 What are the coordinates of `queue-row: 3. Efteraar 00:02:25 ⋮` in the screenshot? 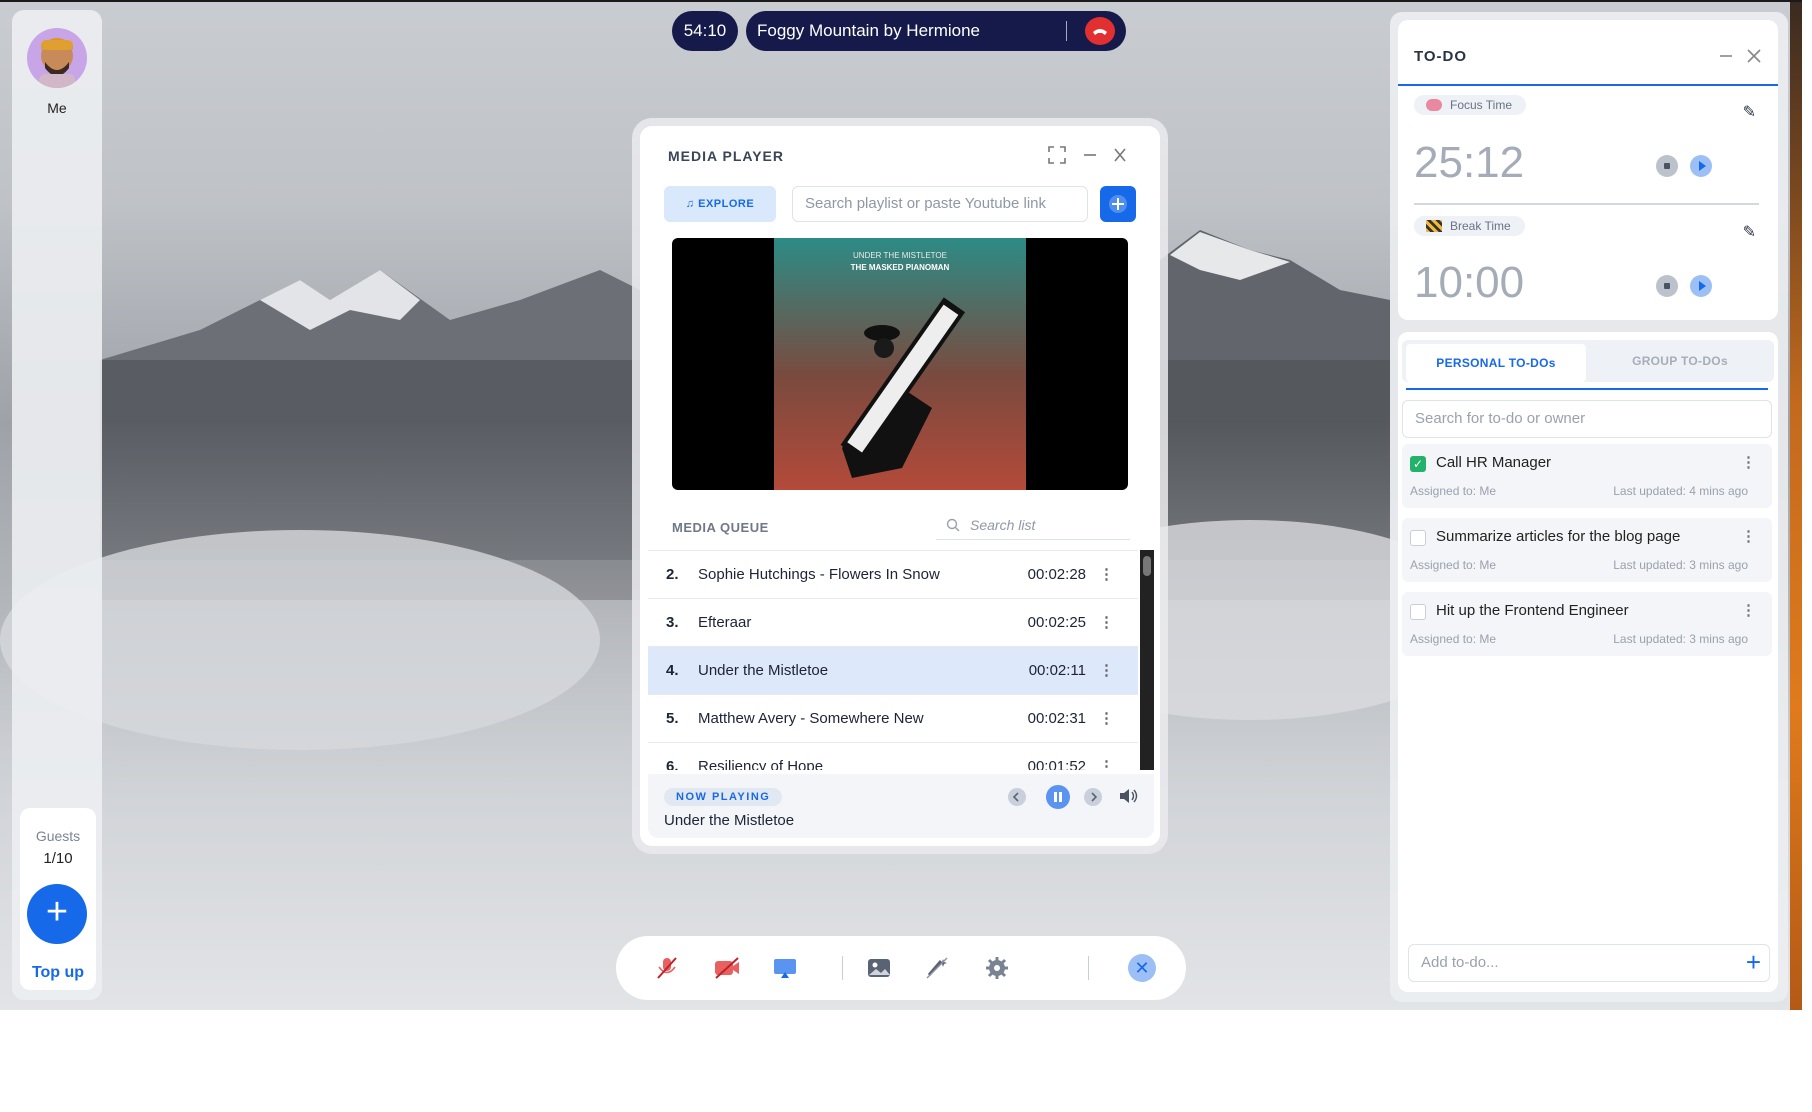 It's located at (893, 623).